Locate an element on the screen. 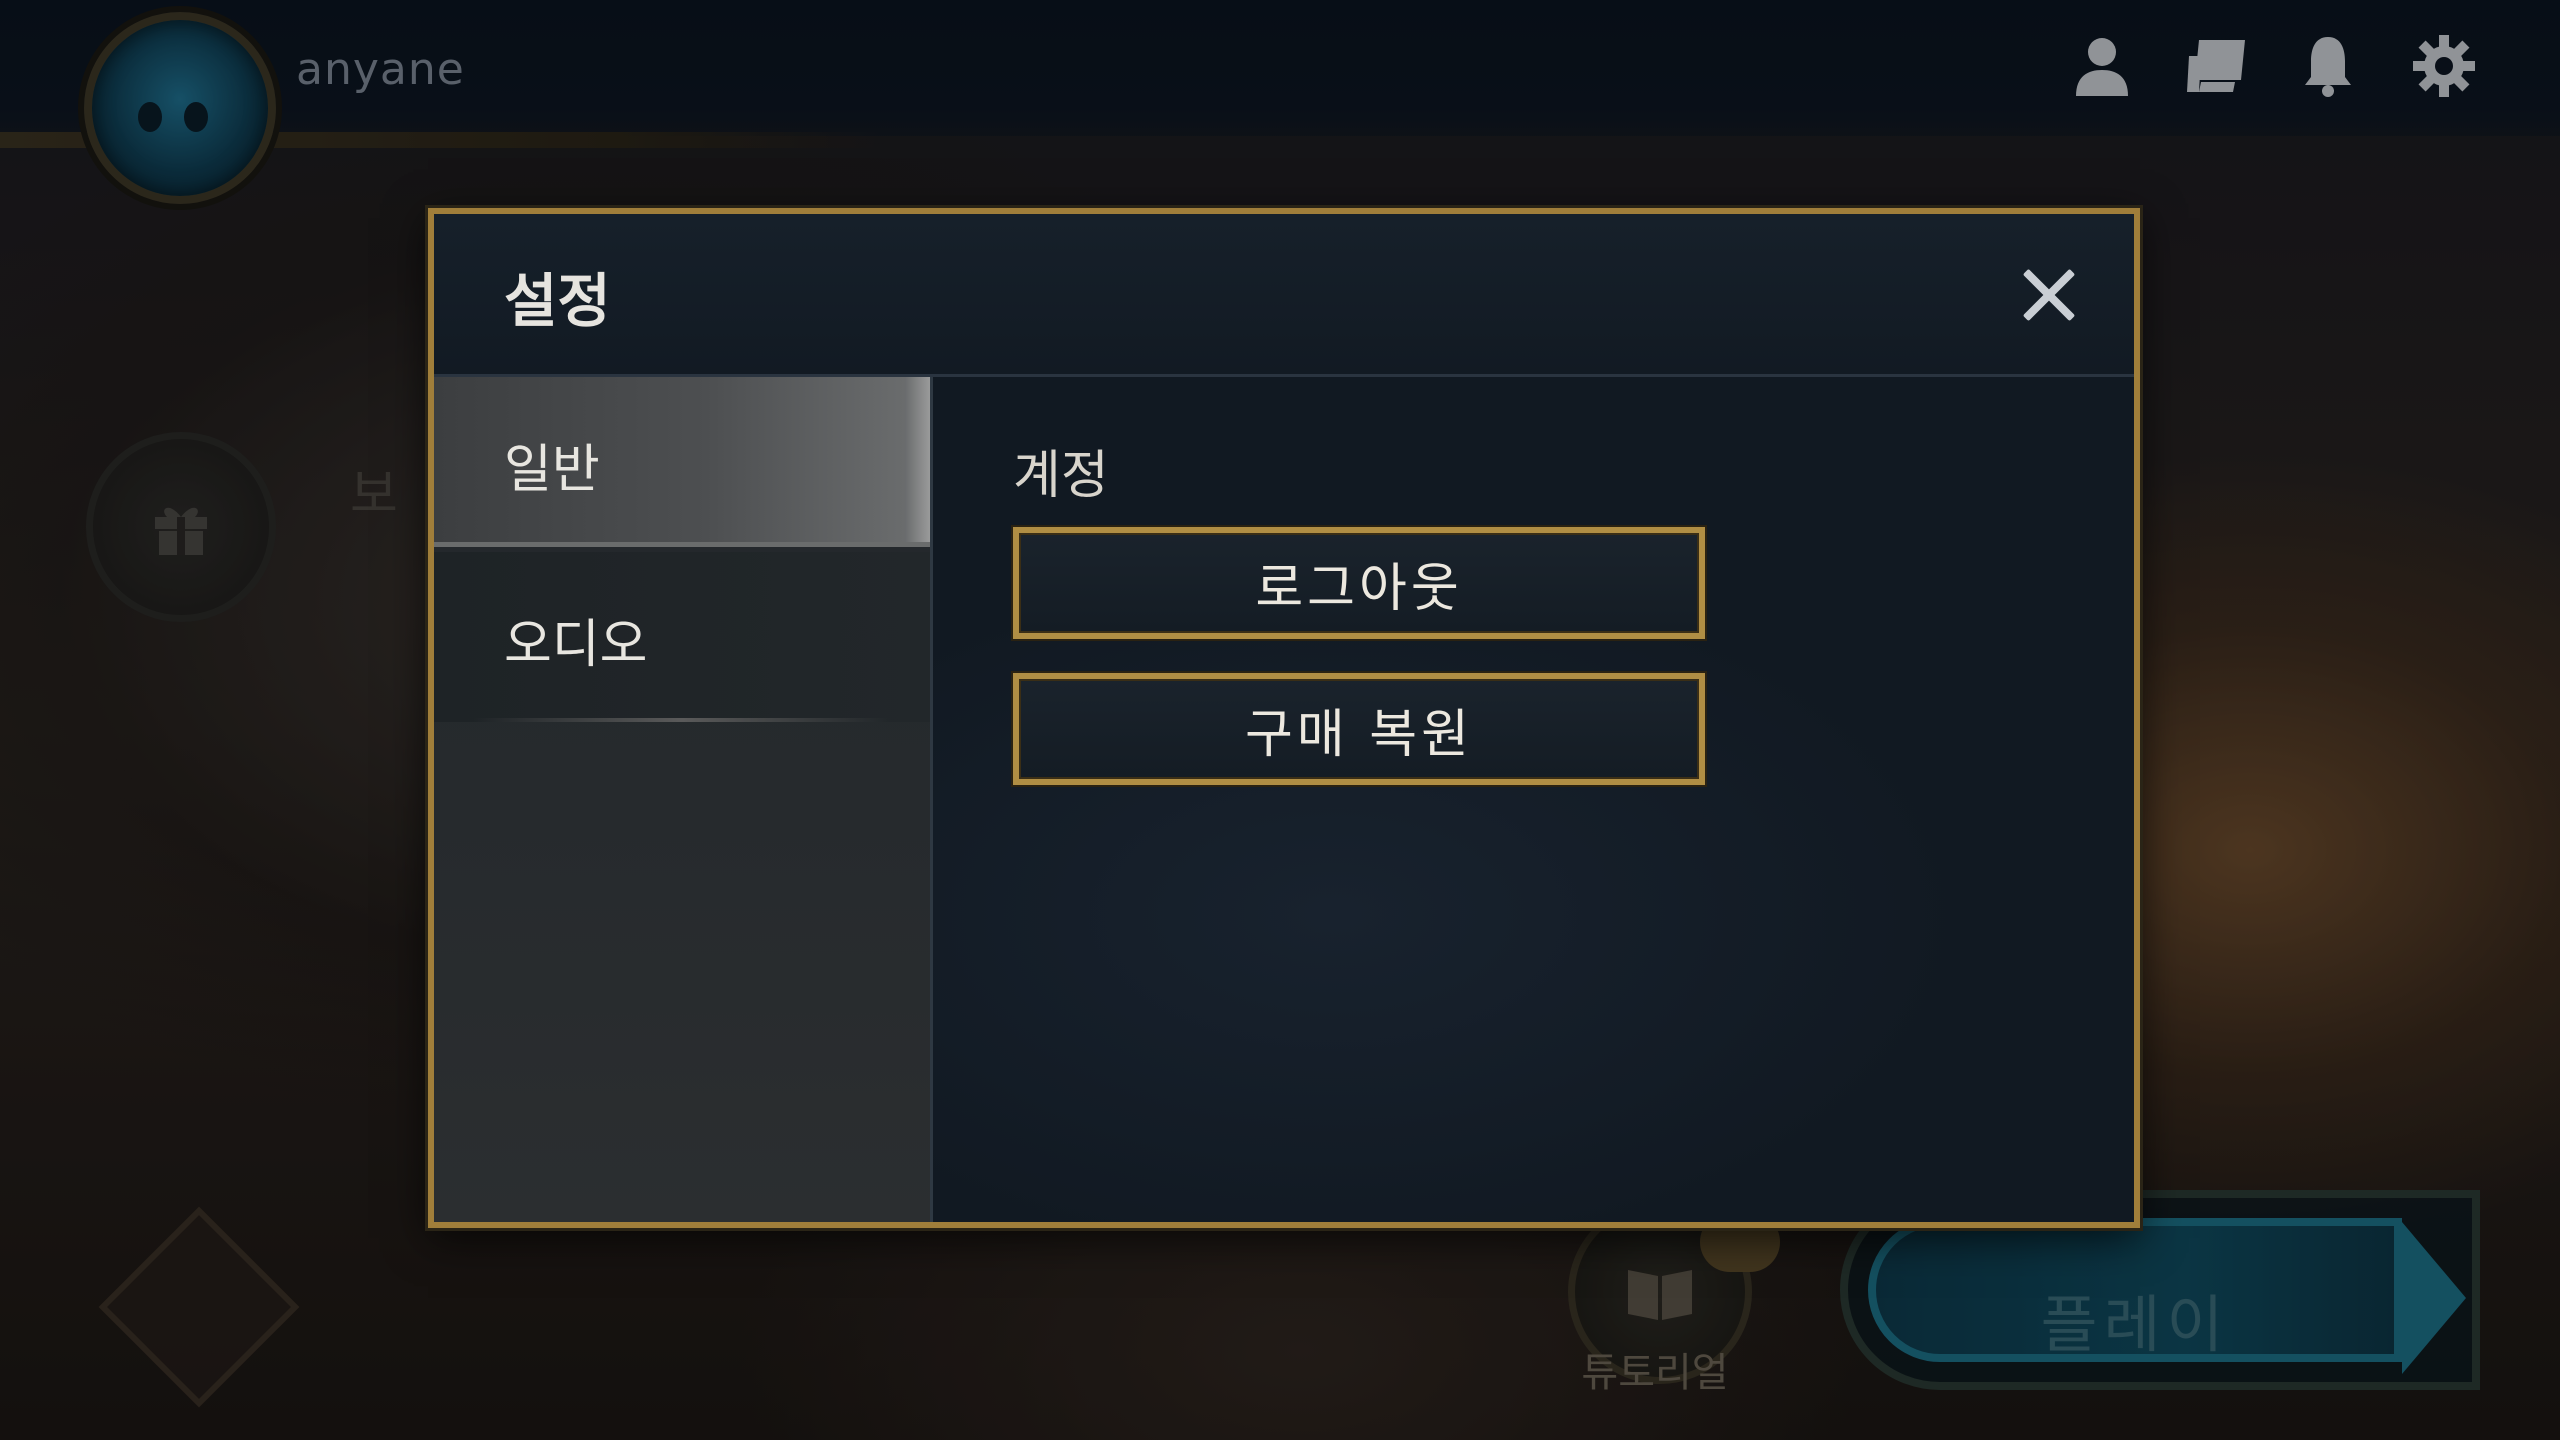 This screenshot has width=2560, height=1440. restore-purchases-button: 구매 복원 is located at coordinates (1359, 729).